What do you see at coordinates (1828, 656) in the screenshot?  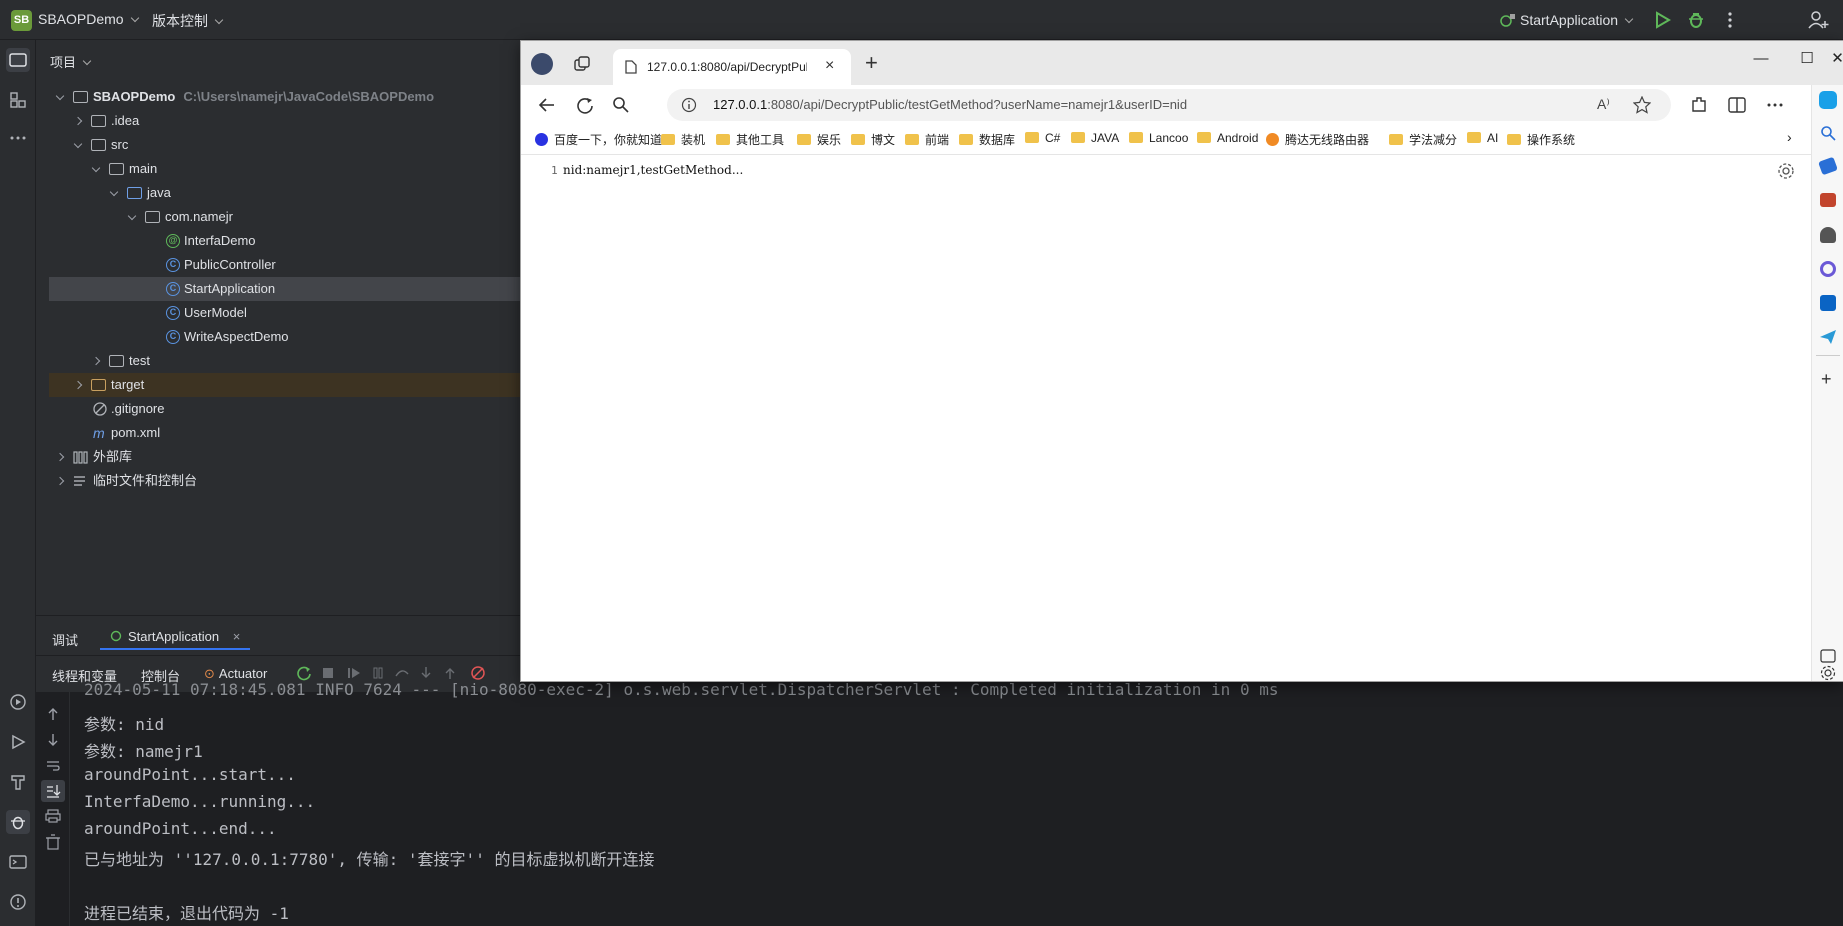 I see `screenshot-icon` at bounding box center [1828, 656].